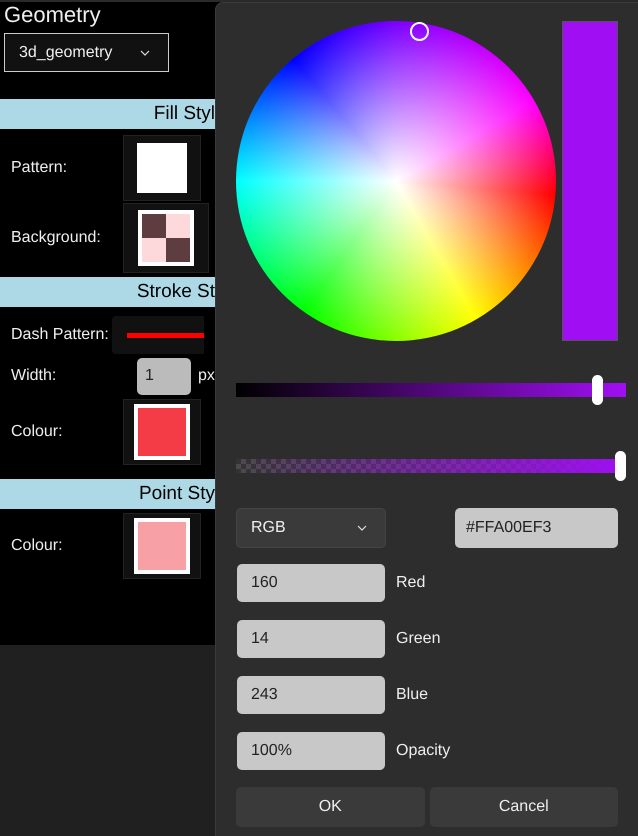 The height and width of the screenshot is (836, 638). I want to click on value-slider, so click(431, 390).